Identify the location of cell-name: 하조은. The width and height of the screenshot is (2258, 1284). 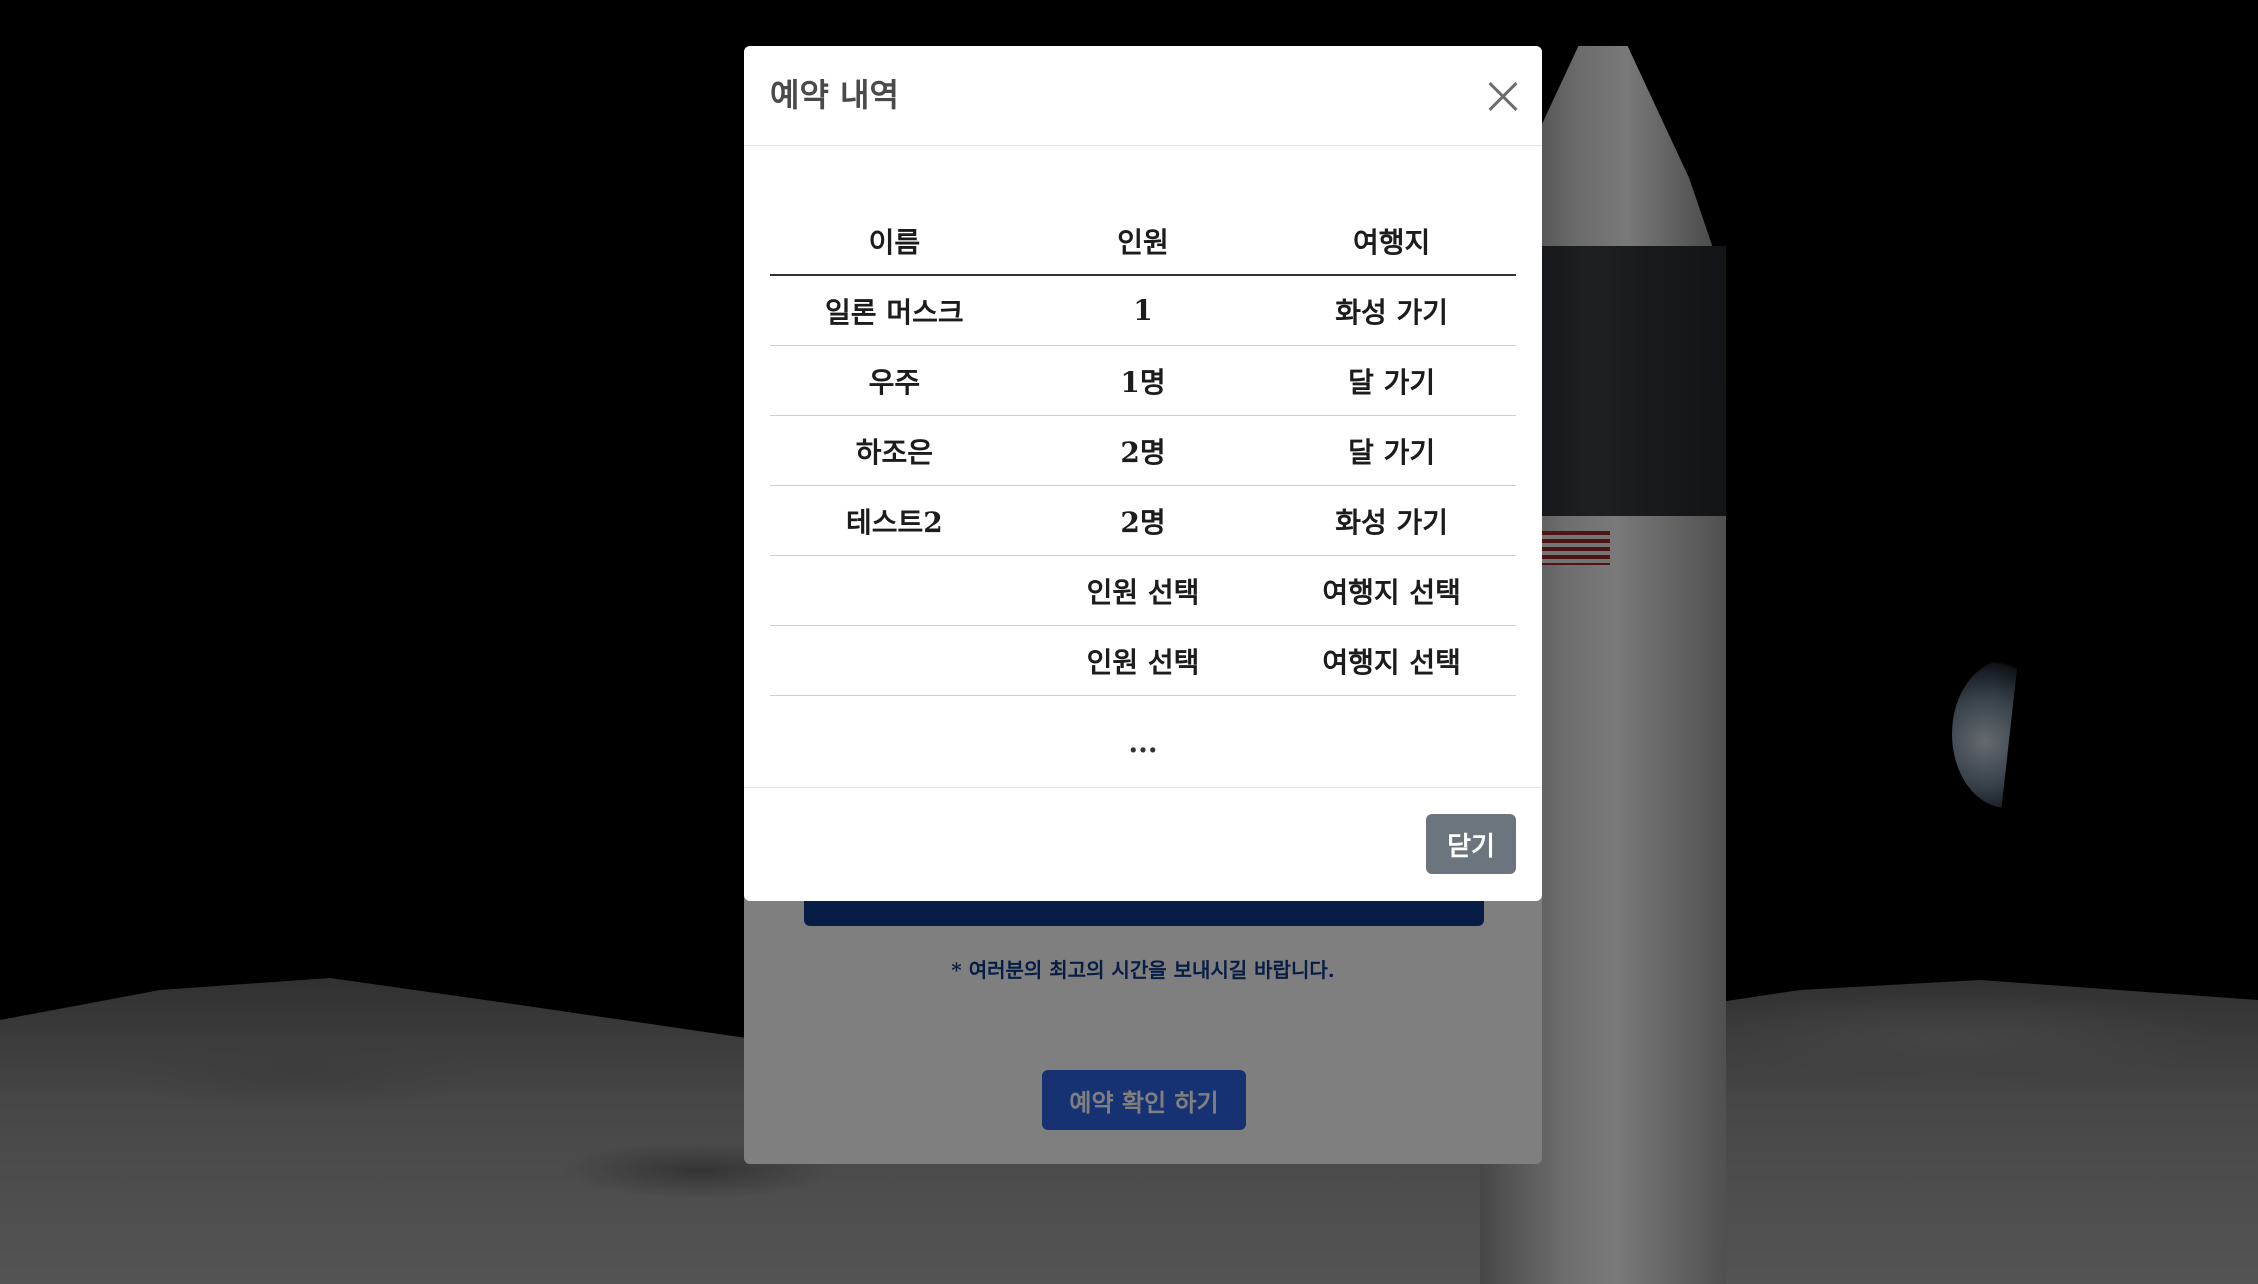
(894, 450).